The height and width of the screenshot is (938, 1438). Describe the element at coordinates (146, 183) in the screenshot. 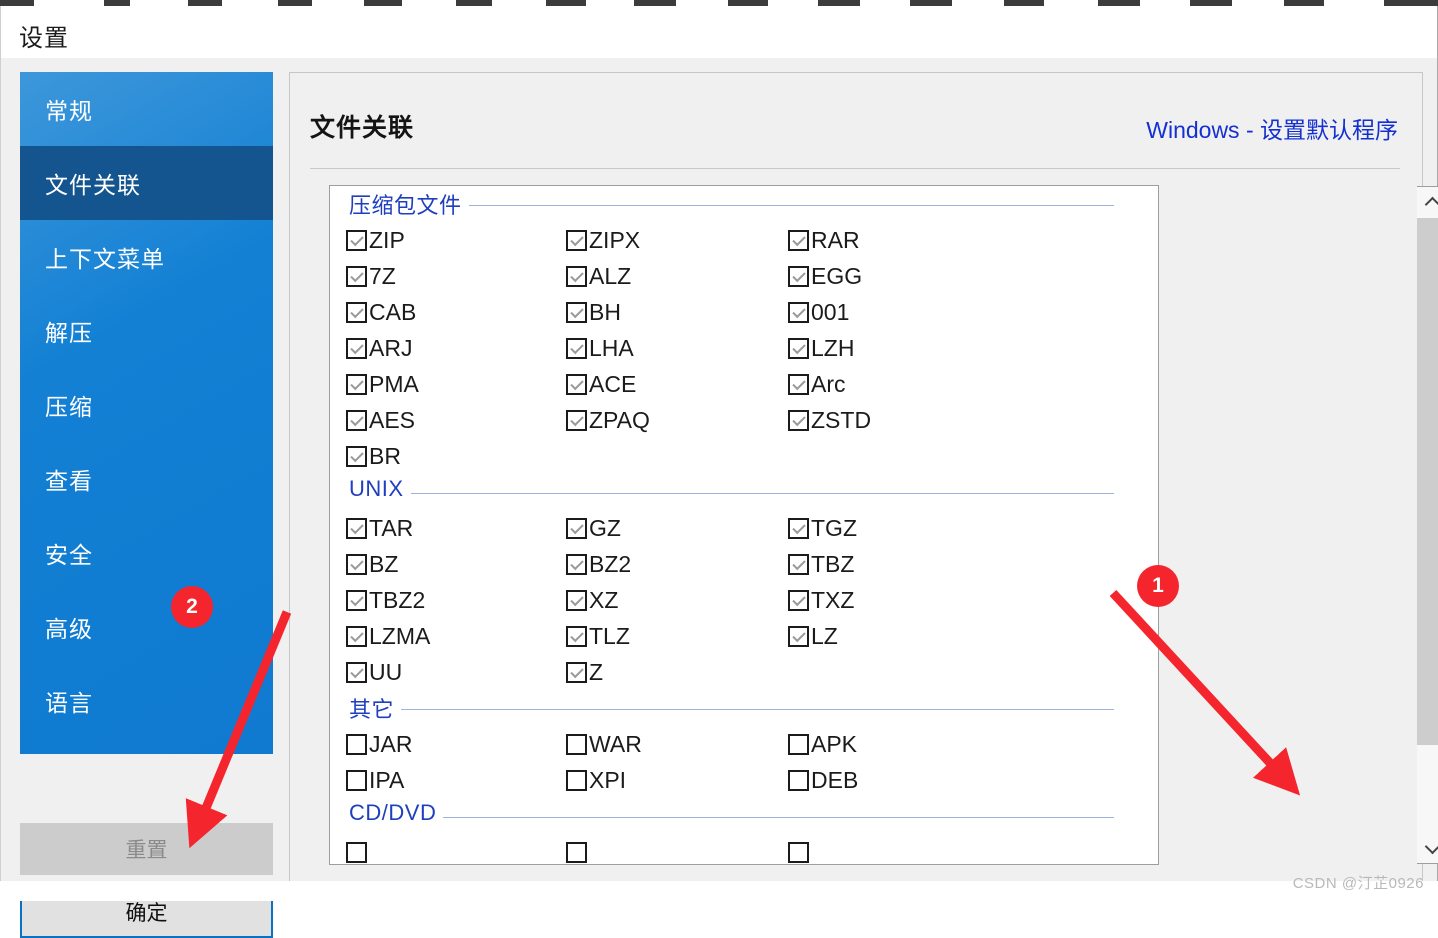

I see `sidebar-item-1: 文件关联` at that location.